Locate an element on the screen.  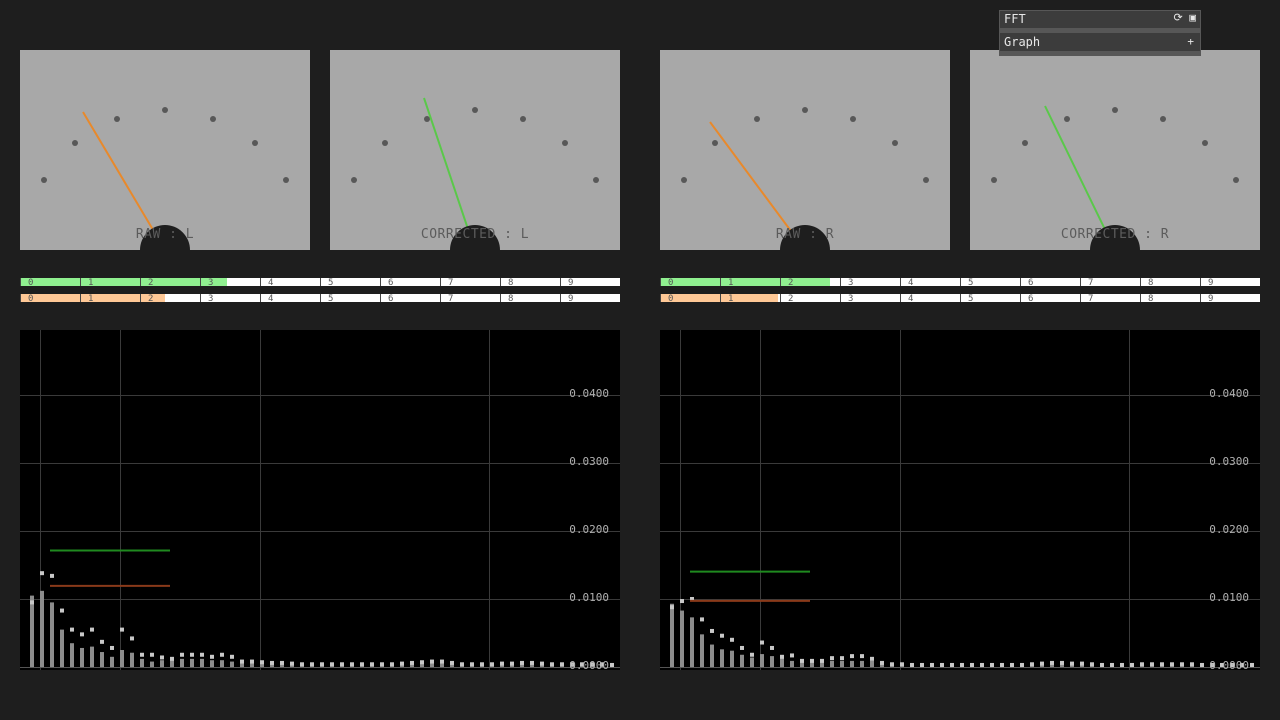
plus-icon: + is located at coordinates (1190, 41).